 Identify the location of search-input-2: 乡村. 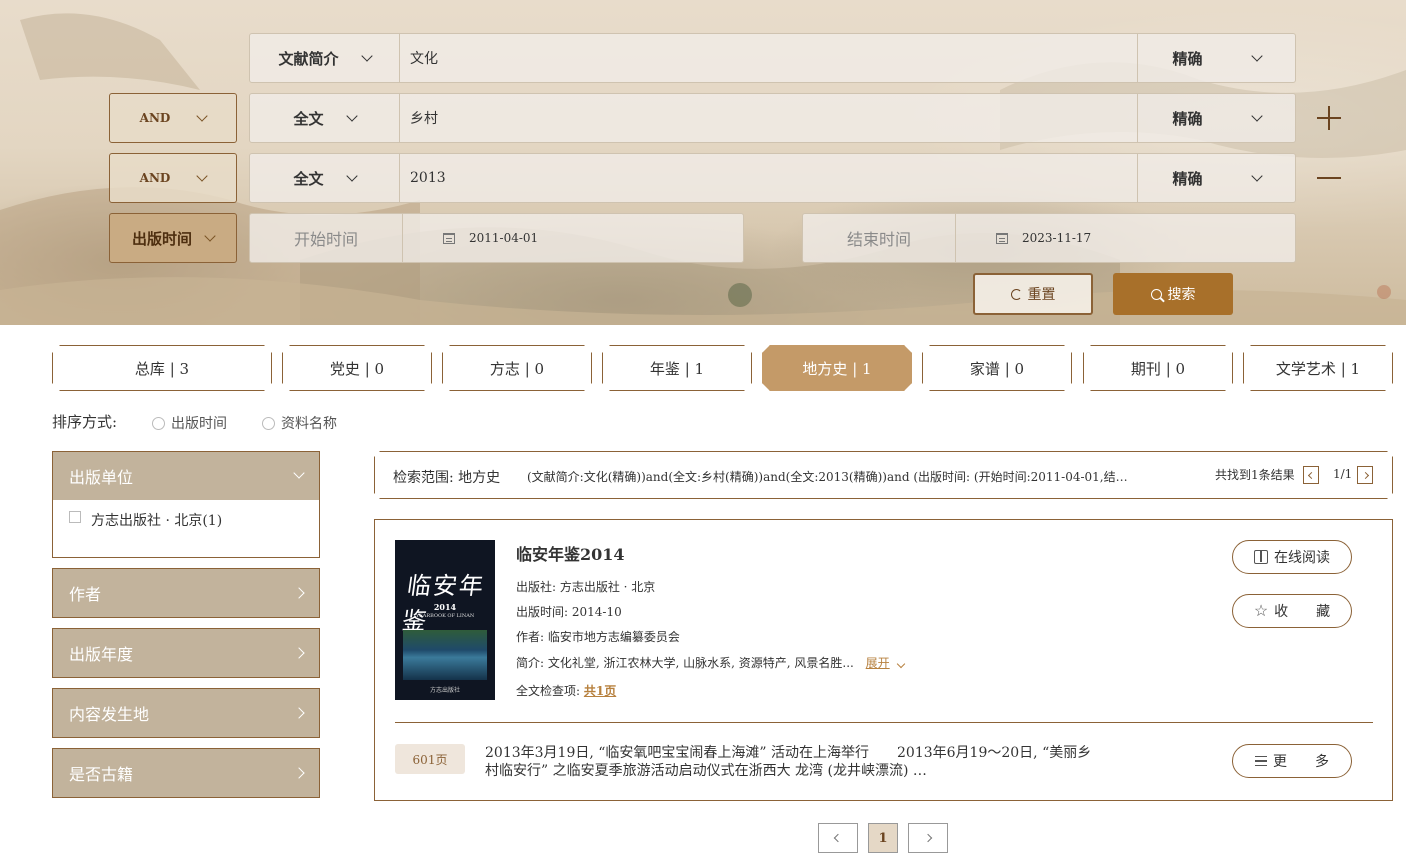
(768, 118).